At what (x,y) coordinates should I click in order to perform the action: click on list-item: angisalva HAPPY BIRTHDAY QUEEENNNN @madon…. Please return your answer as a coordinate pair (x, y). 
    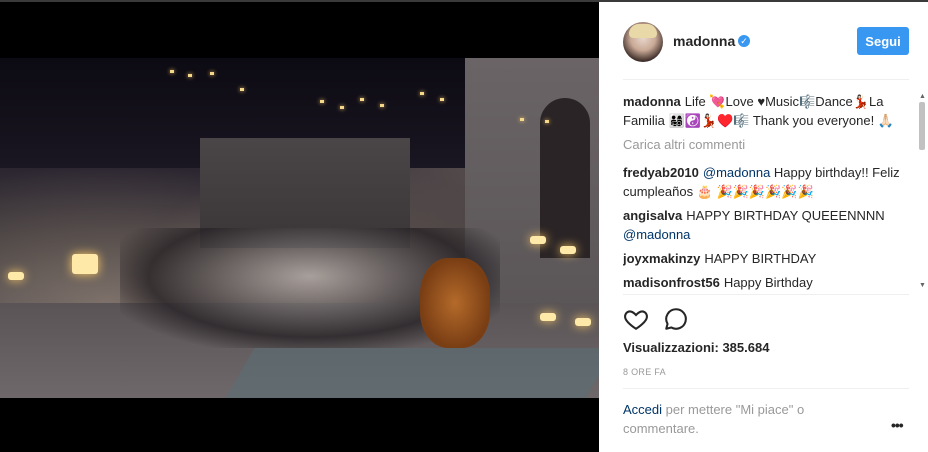
    Looking at the image, I should click on (763, 225).